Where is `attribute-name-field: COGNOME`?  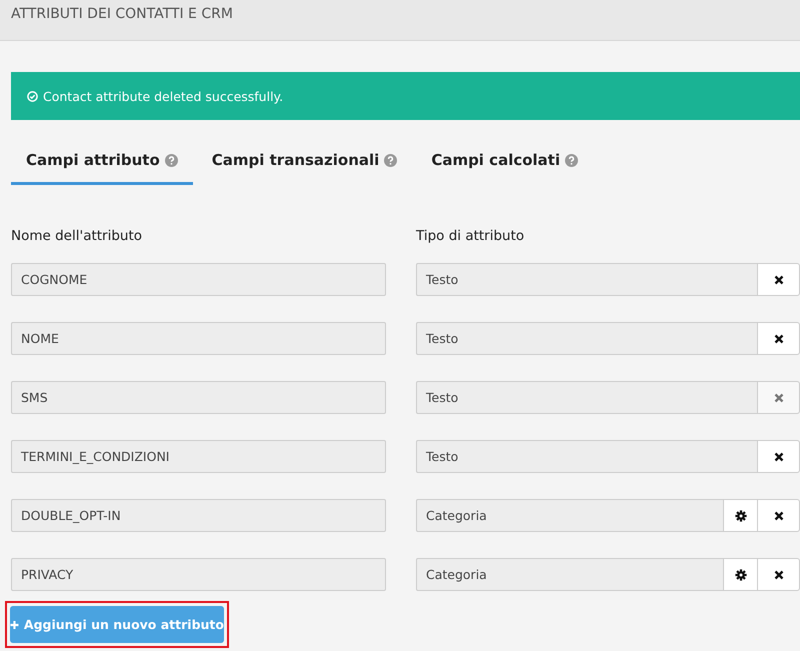
attribute-name-field: COGNOME is located at coordinates (198, 279).